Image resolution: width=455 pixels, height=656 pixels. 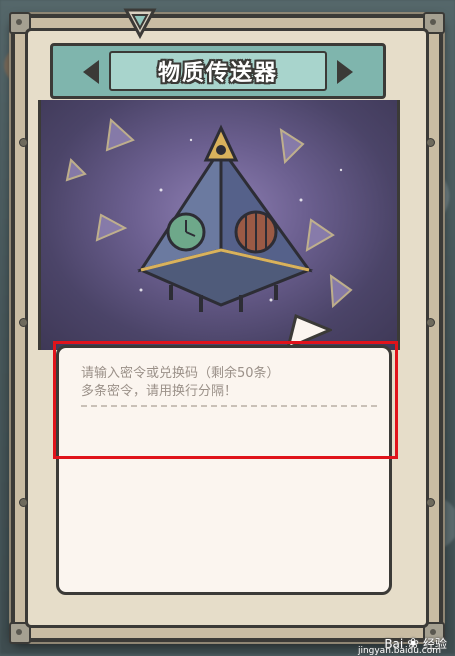 I want to click on banner-left-arrow-icon, so click(x=91, y=72).